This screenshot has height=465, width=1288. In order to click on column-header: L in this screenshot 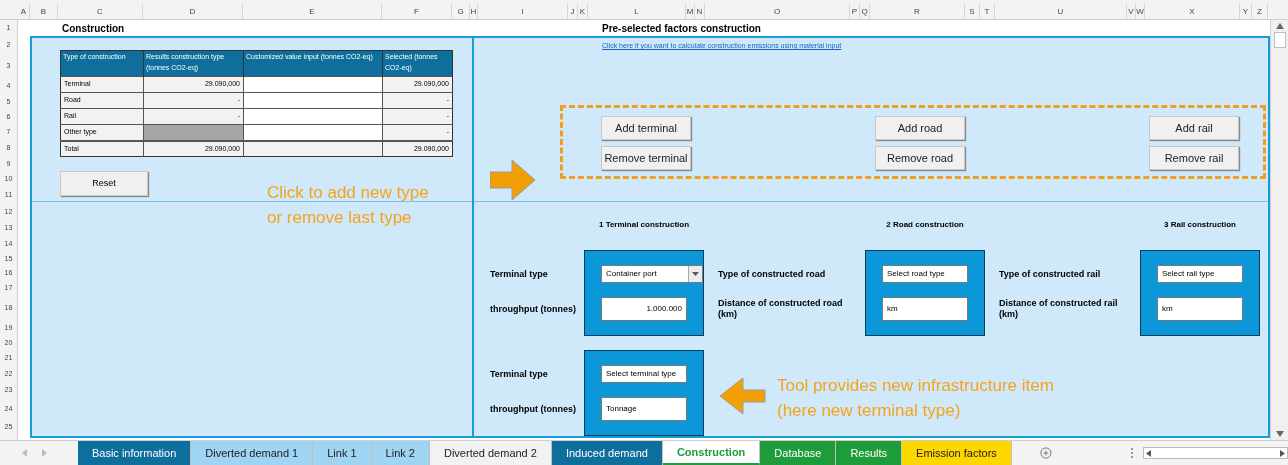, I will do `click(637, 11)`.